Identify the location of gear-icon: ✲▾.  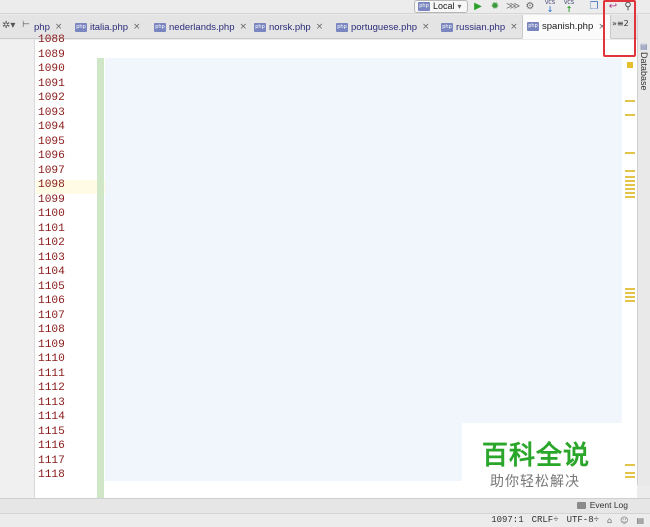
(8, 25).